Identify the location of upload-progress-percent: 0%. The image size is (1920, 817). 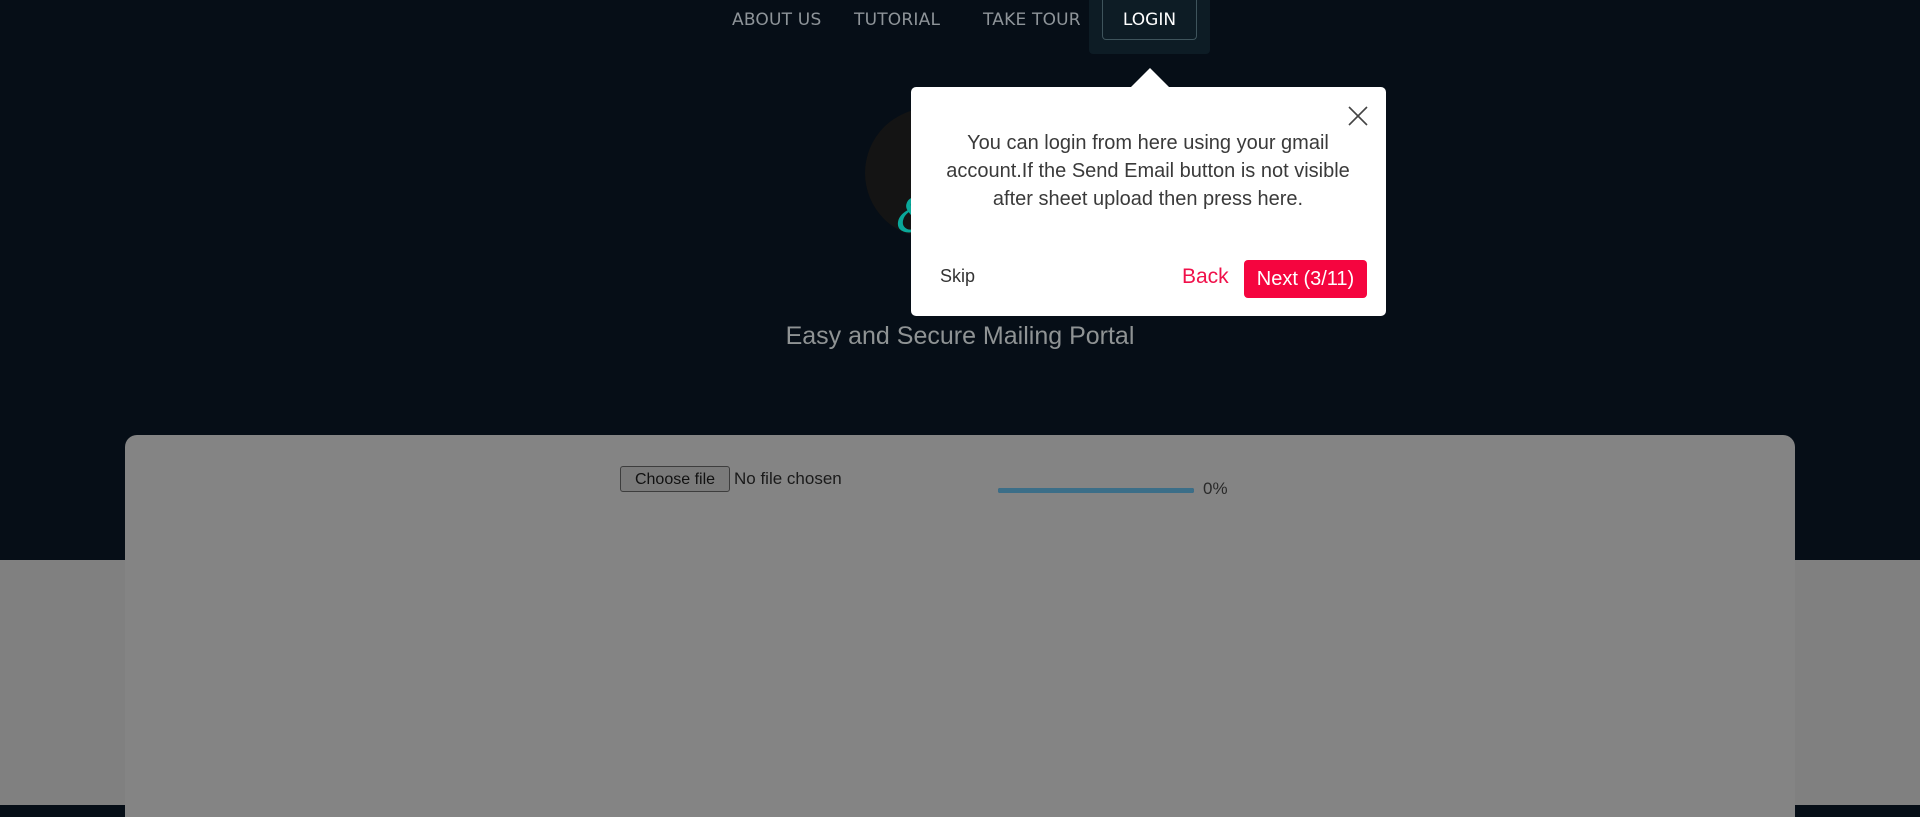
(1215, 488).